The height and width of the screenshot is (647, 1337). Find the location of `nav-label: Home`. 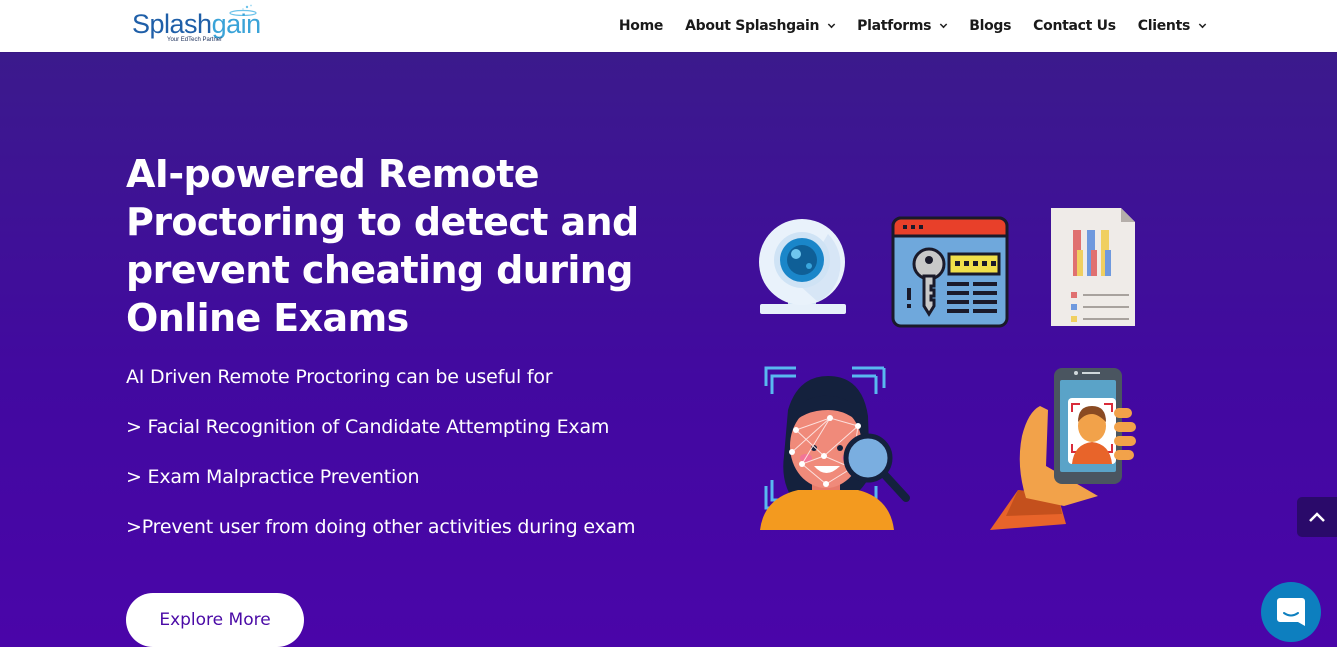

nav-label: Home is located at coordinates (641, 26).